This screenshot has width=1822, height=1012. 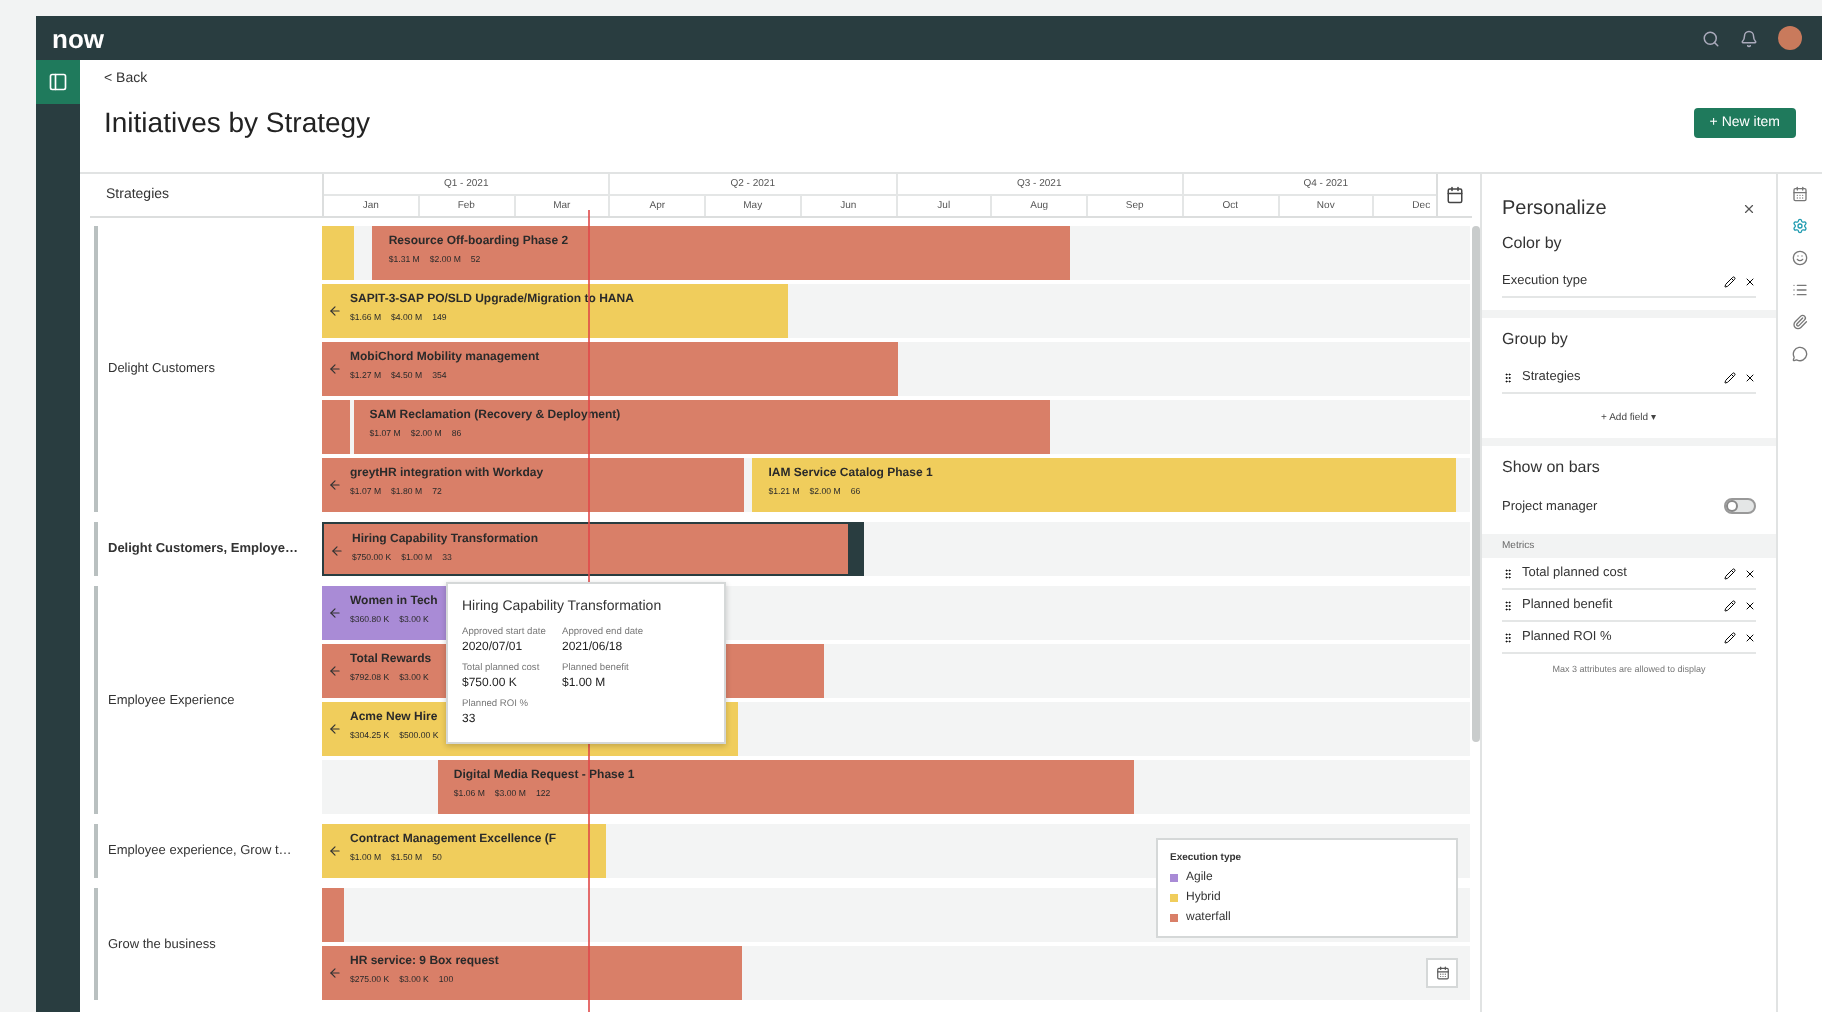 What do you see at coordinates (1536, 339) in the screenshot?
I see `section-heading: Group by` at bounding box center [1536, 339].